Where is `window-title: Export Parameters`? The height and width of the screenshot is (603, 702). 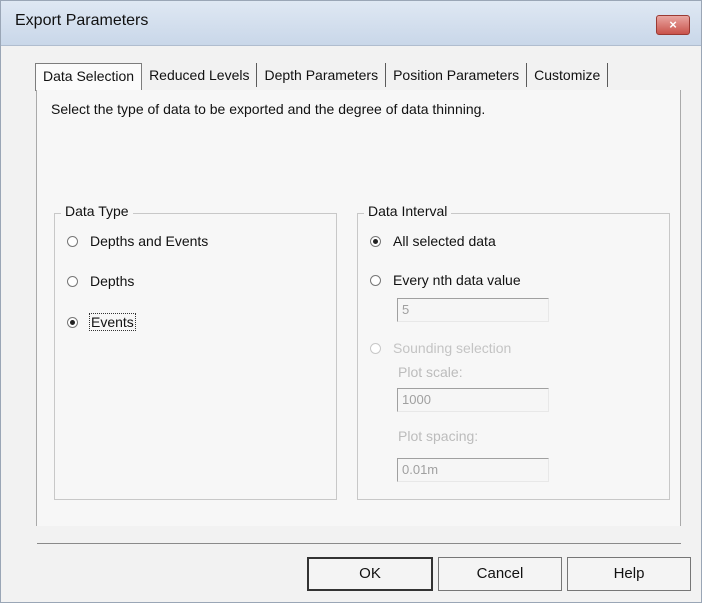 window-title: Export Parameters is located at coordinates (82, 20).